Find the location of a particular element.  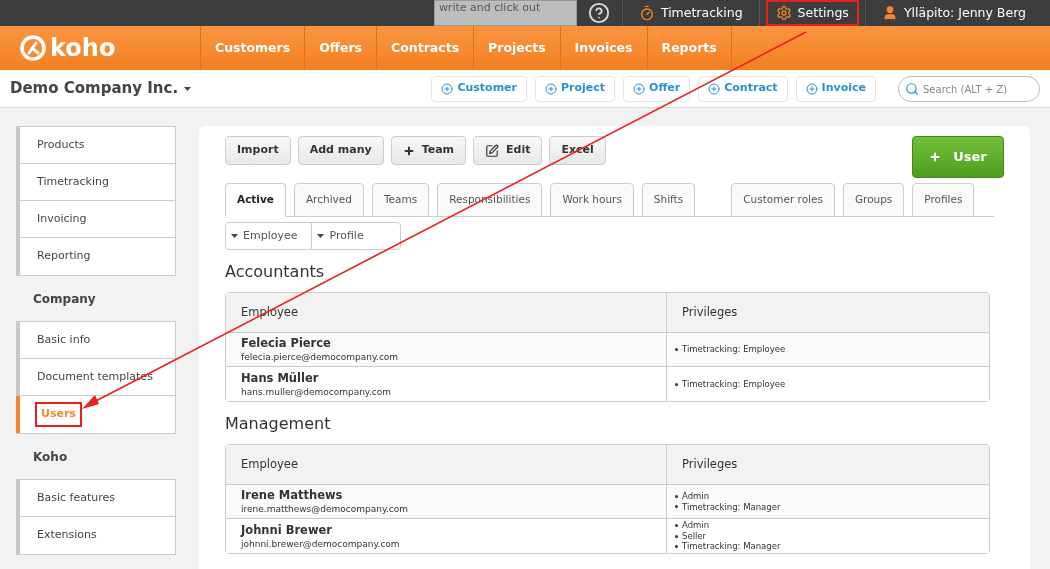

sidebar-heading: Koho is located at coordinates (50, 457).